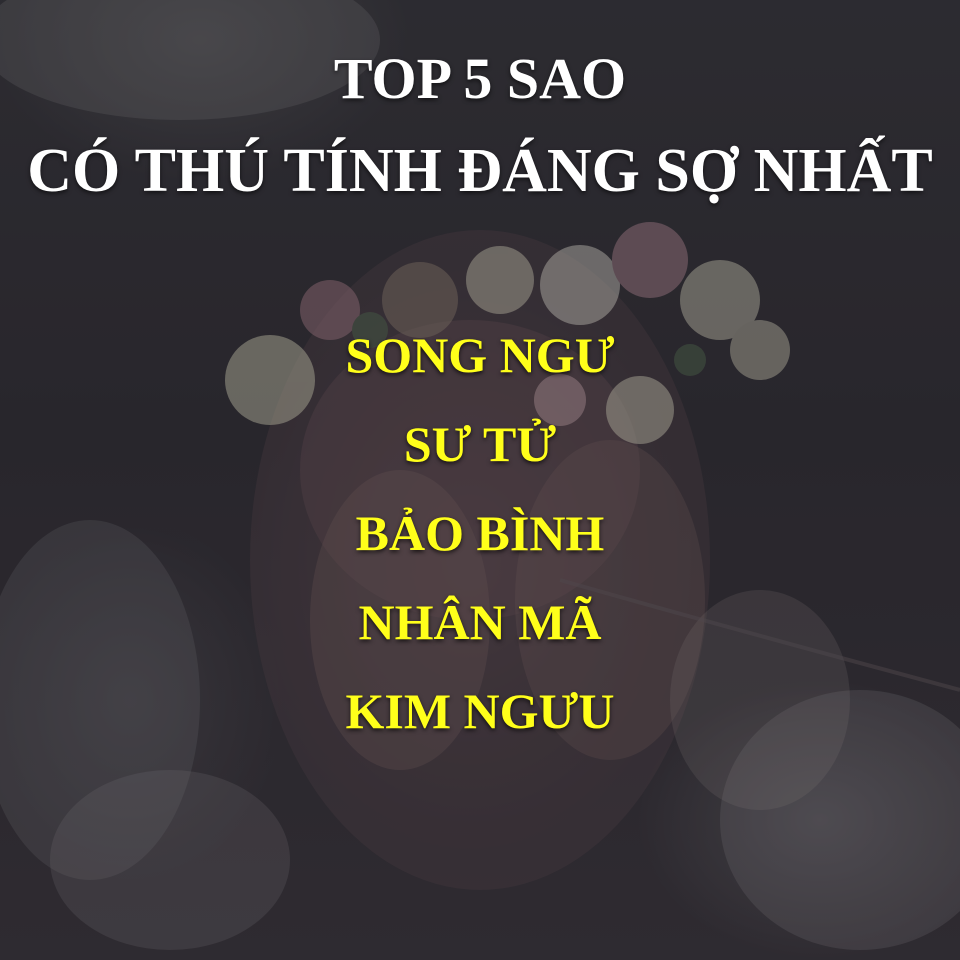 This screenshot has width=960, height=960. Describe the element at coordinates (480, 171) in the screenshot. I see `headline-line-2: CÓ THÚ TÍNH ĐÁNG SỢ NHẤT` at that location.